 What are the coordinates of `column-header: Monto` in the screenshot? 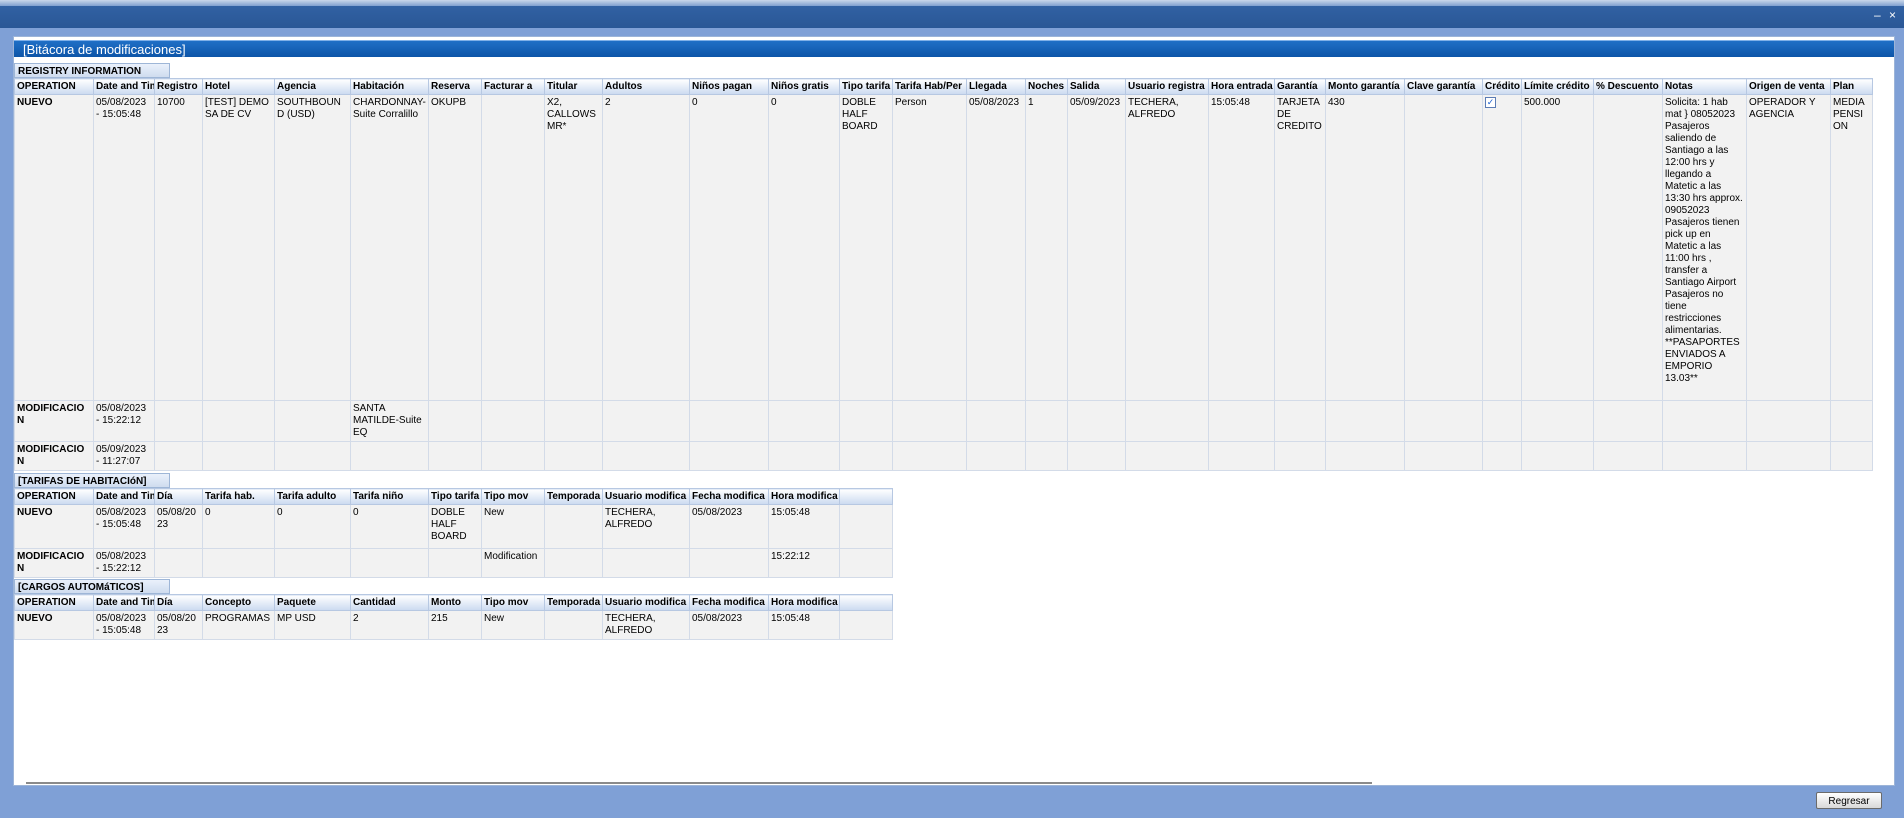 It's located at (455, 602).